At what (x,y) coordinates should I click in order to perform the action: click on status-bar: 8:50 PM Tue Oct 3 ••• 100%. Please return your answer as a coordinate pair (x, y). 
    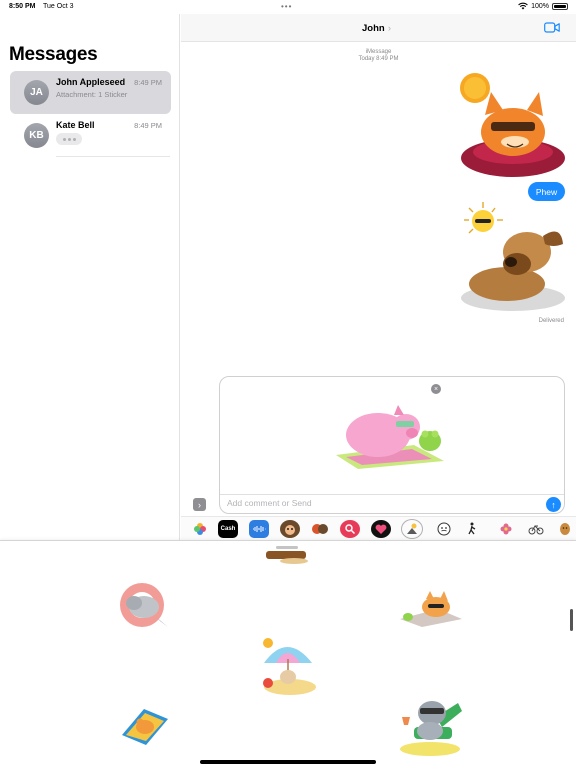
    Looking at the image, I should click on (288, 7).